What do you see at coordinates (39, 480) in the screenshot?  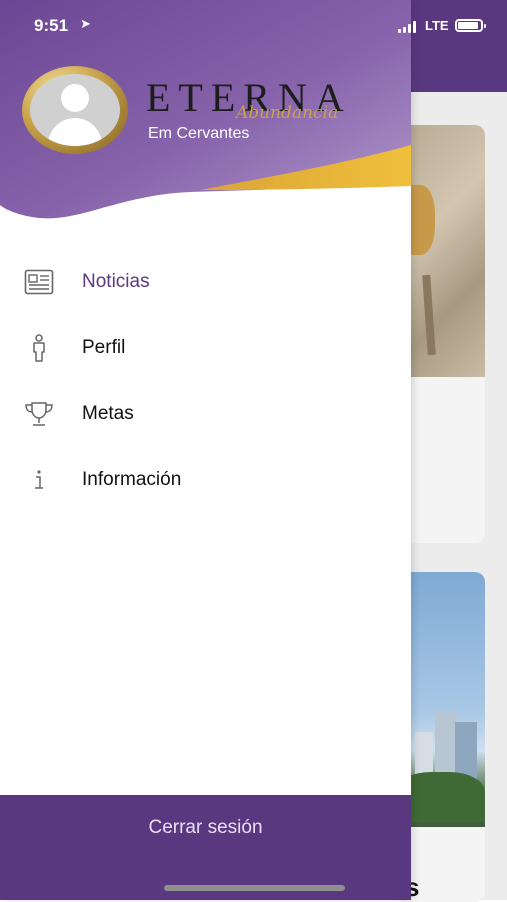 I see `info-icon` at bounding box center [39, 480].